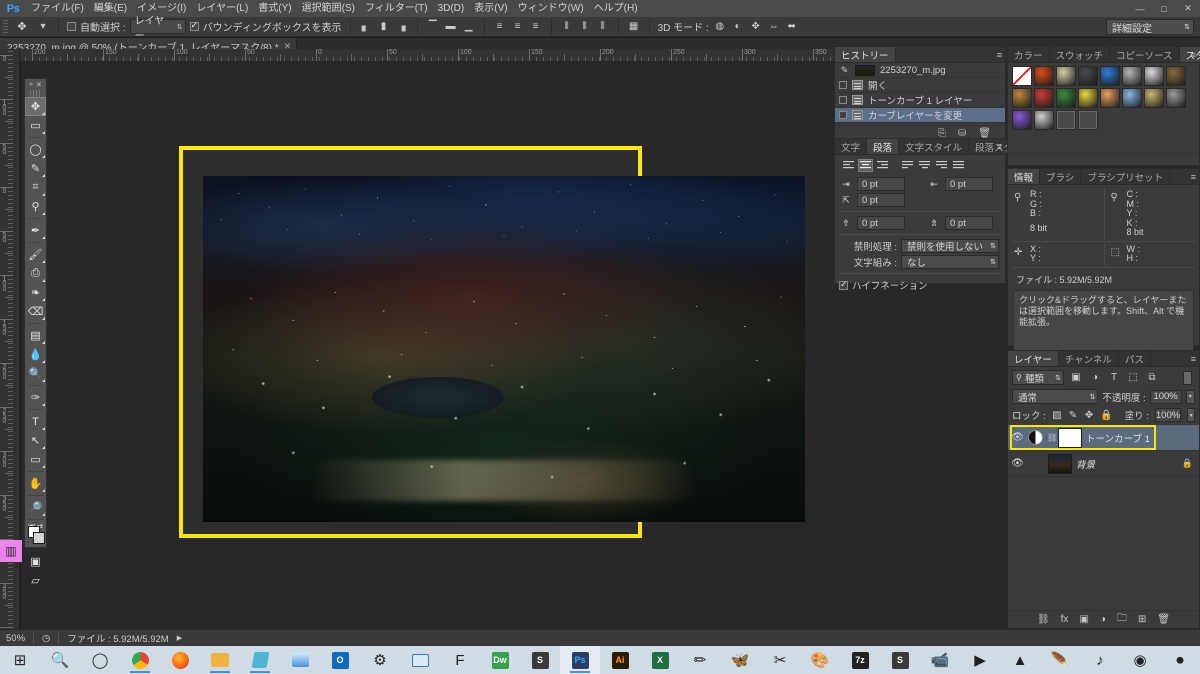 The width and height of the screenshot is (1200, 674). What do you see at coordinates (1100, 660) in the screenshot?
I see `music-taskbar-icon: ♪` at bounding box center [1100, 660].